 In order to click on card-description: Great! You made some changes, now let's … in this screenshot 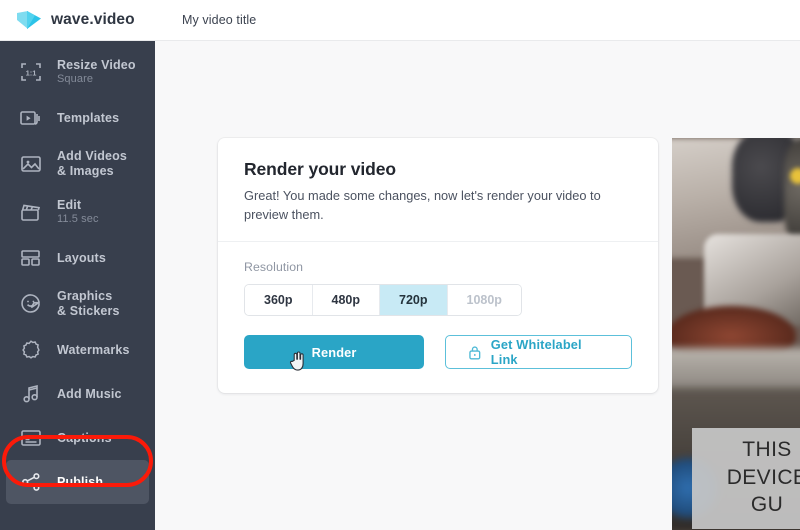, I will do `click(422, 205)`.